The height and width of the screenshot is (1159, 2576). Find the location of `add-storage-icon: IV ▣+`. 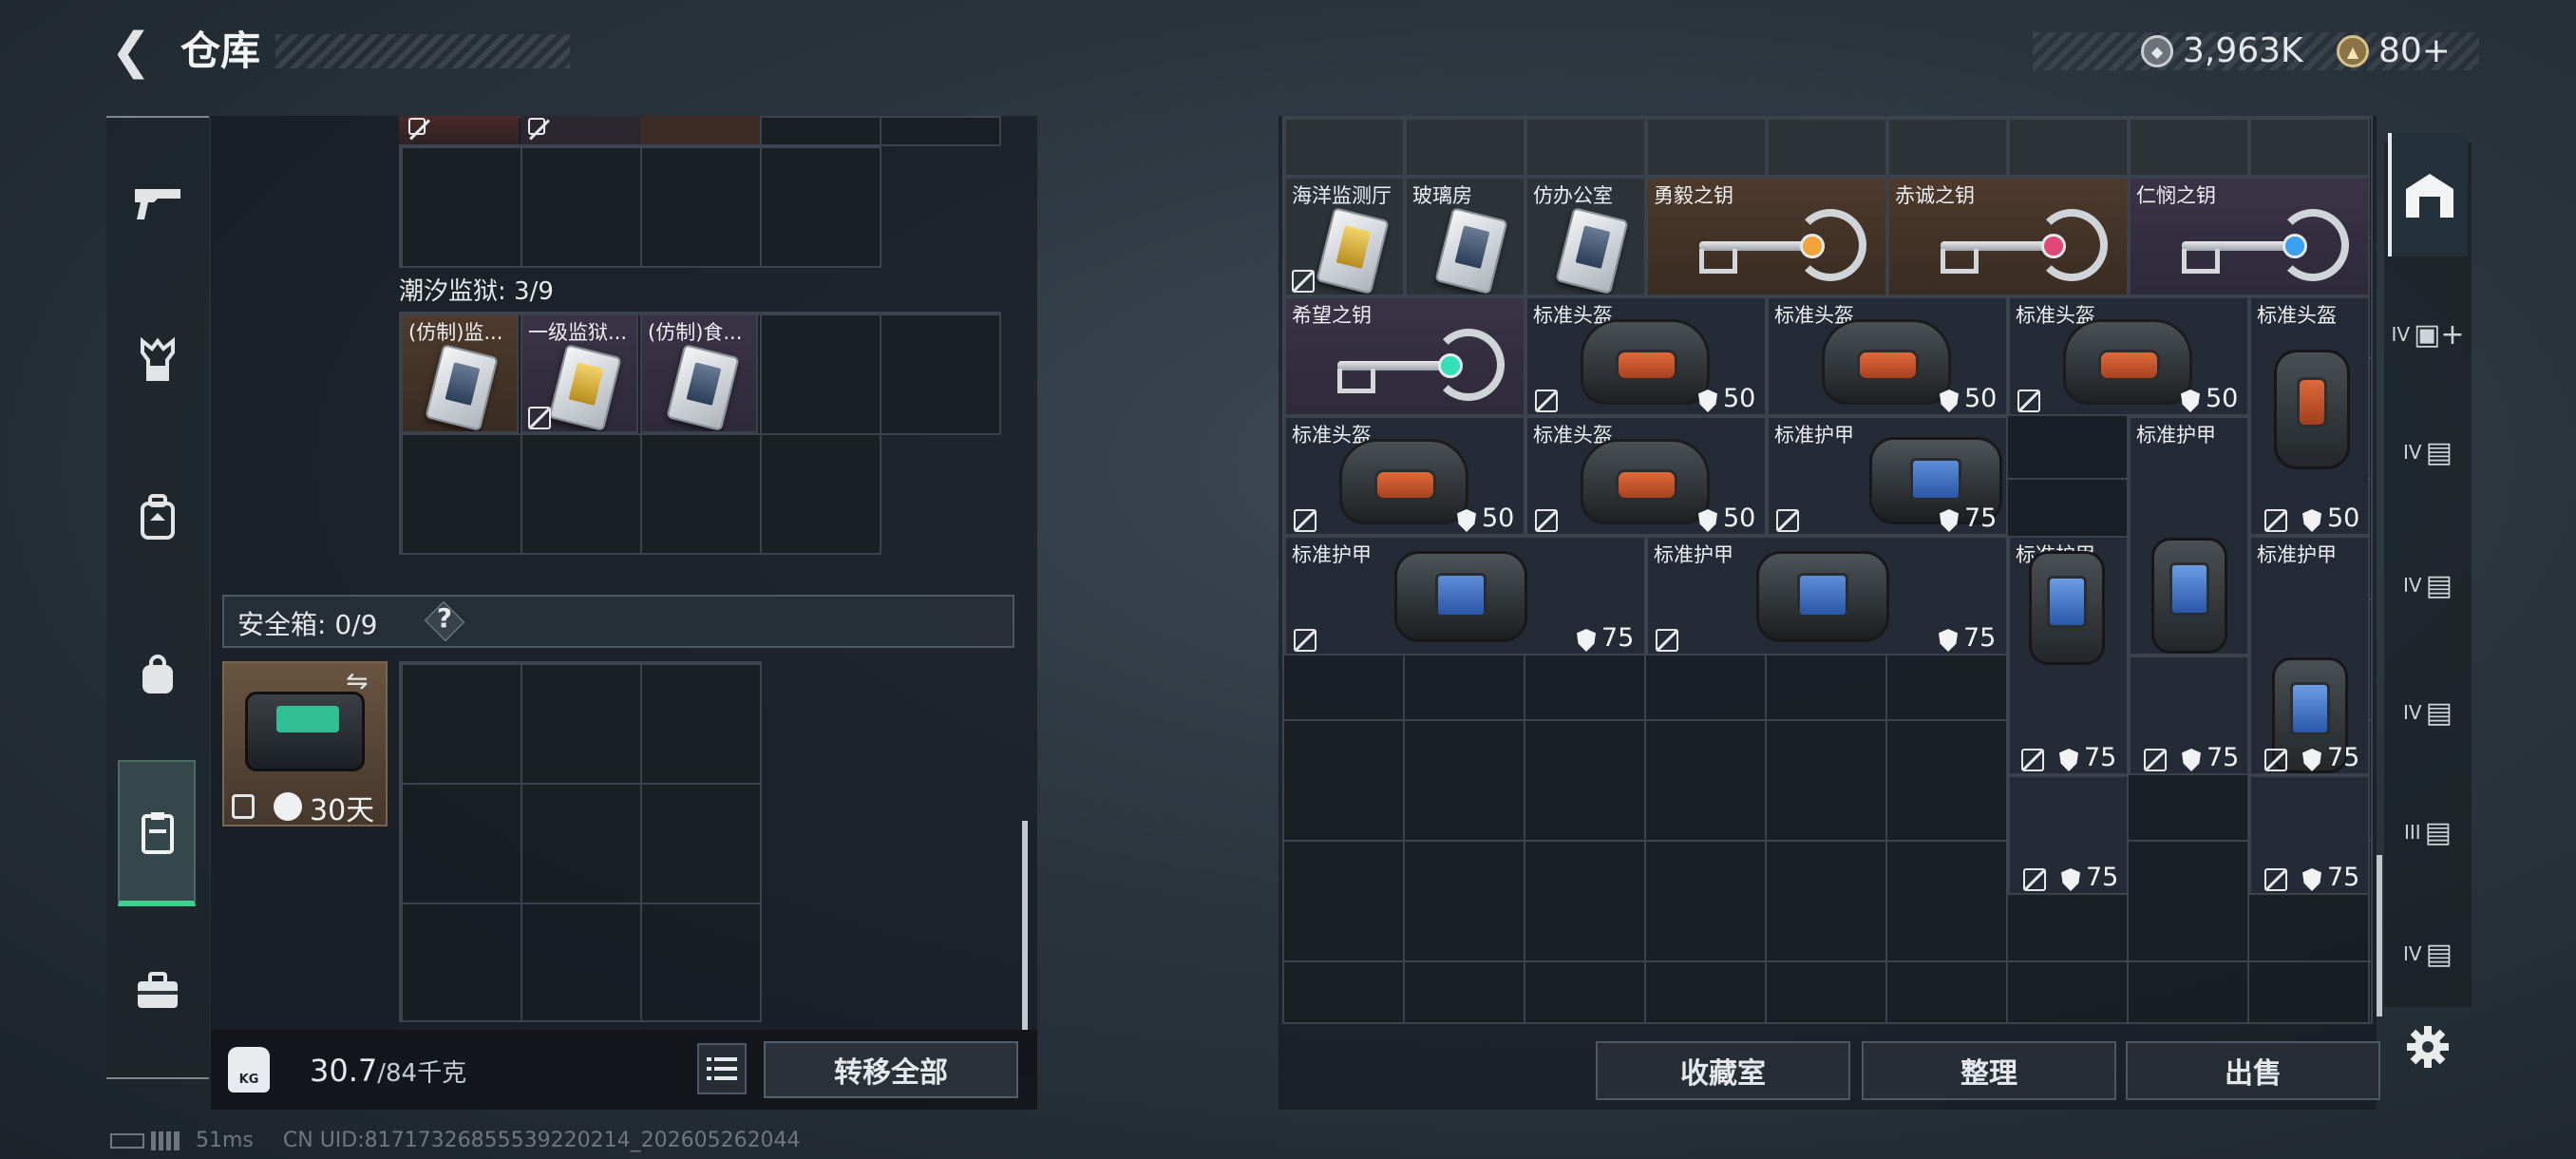

add-storage-icon: IV ▣+ is located at coordinates (2428, 334).